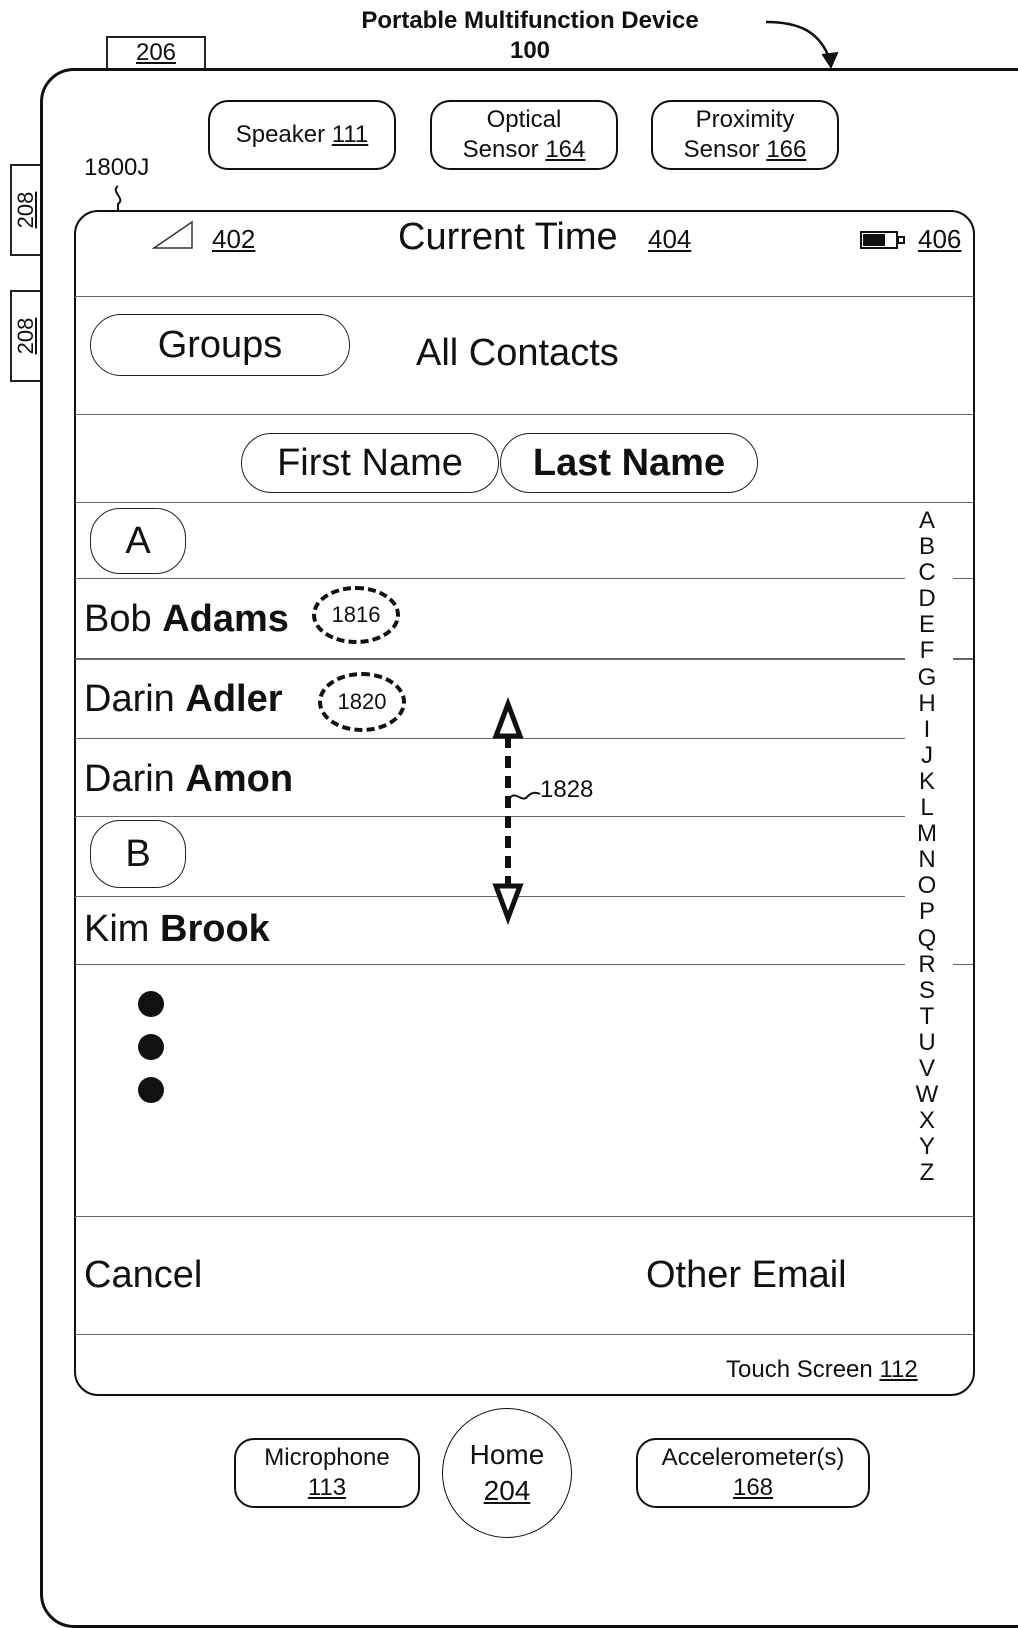 The height and width of the screenshot is (1628, 1018). I want to click on index-letter-s: S, so click(927, 990).